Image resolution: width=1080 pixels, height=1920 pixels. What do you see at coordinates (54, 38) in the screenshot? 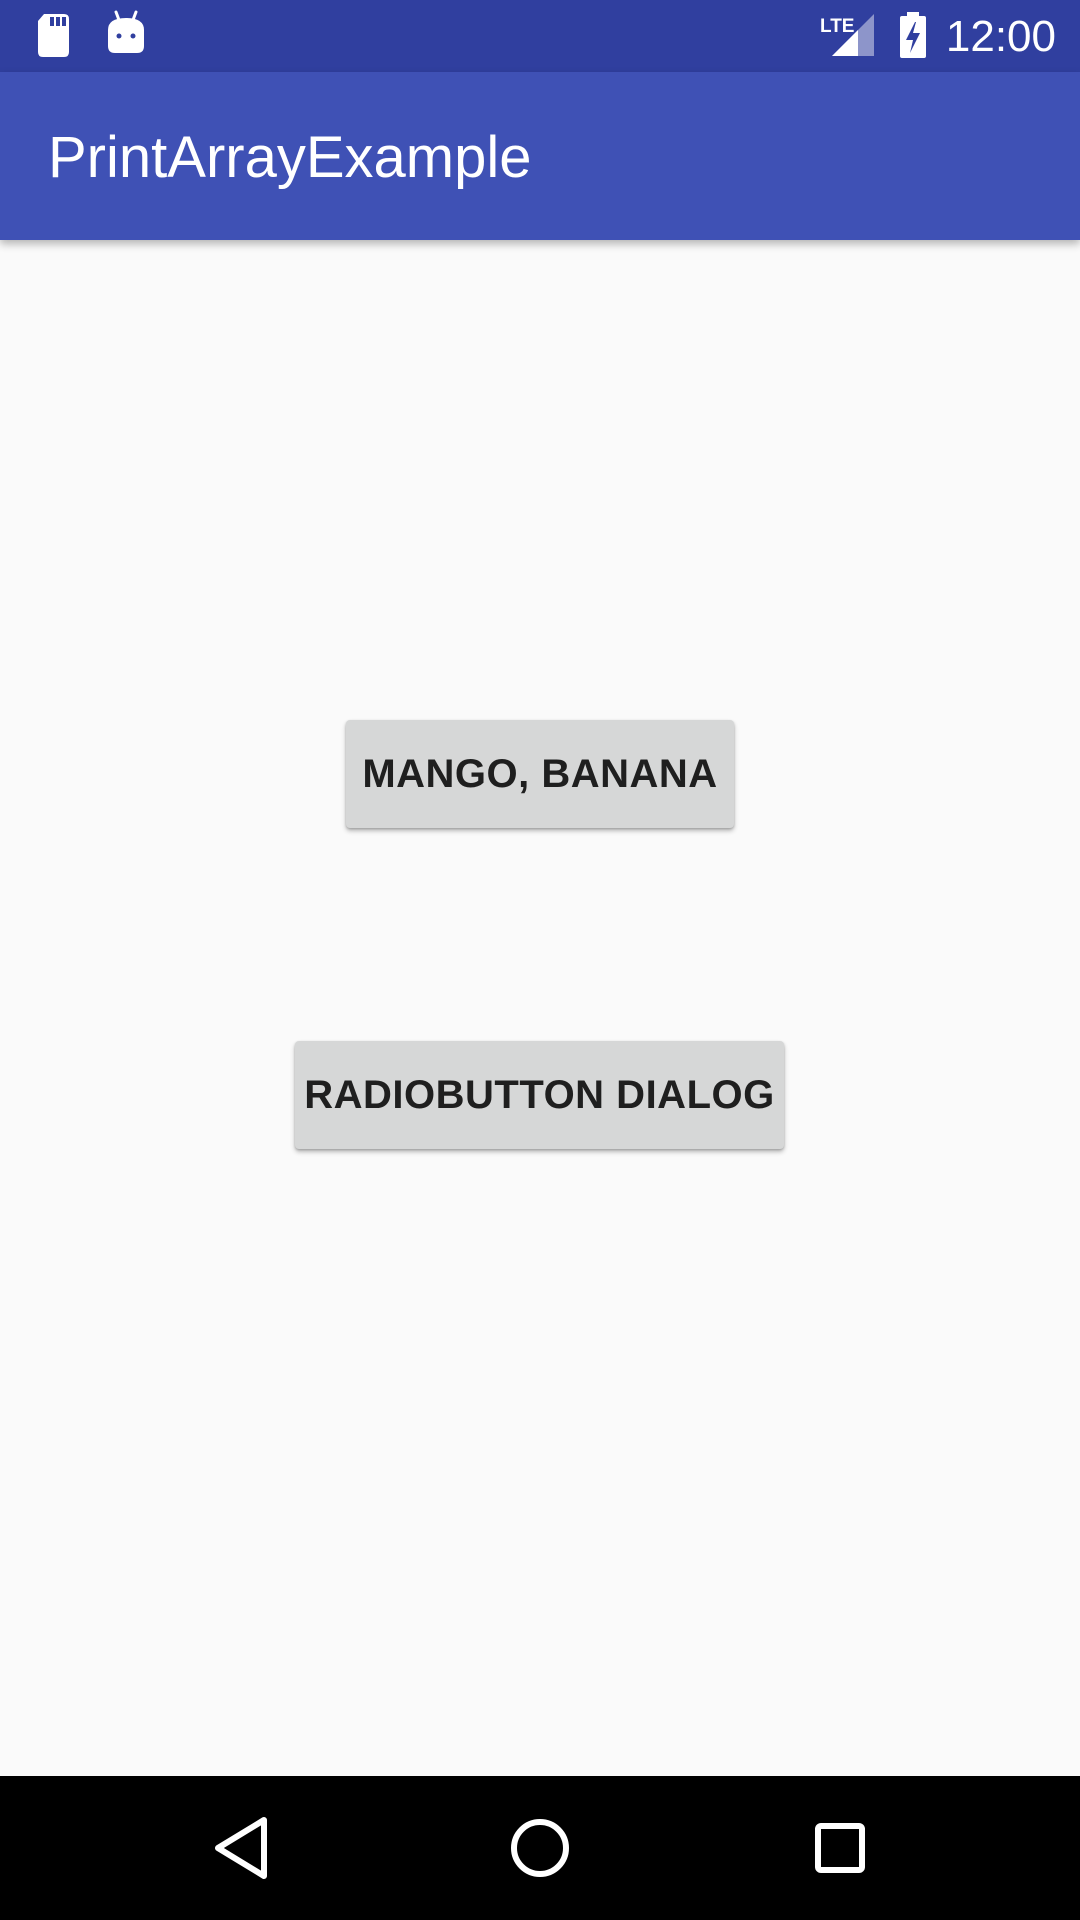
I see `sd-card-icon` at bounding box center [54, 38].